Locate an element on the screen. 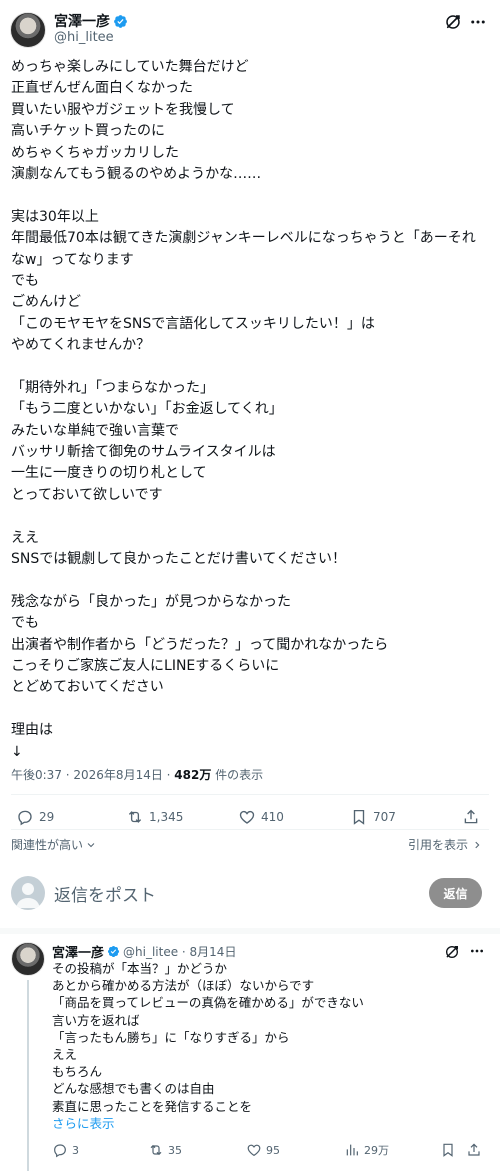 Image resolution: width=500 pixels, height=1171 pixels. tweet-text-line: とどめておいてください is located at coordinates (87, 687).